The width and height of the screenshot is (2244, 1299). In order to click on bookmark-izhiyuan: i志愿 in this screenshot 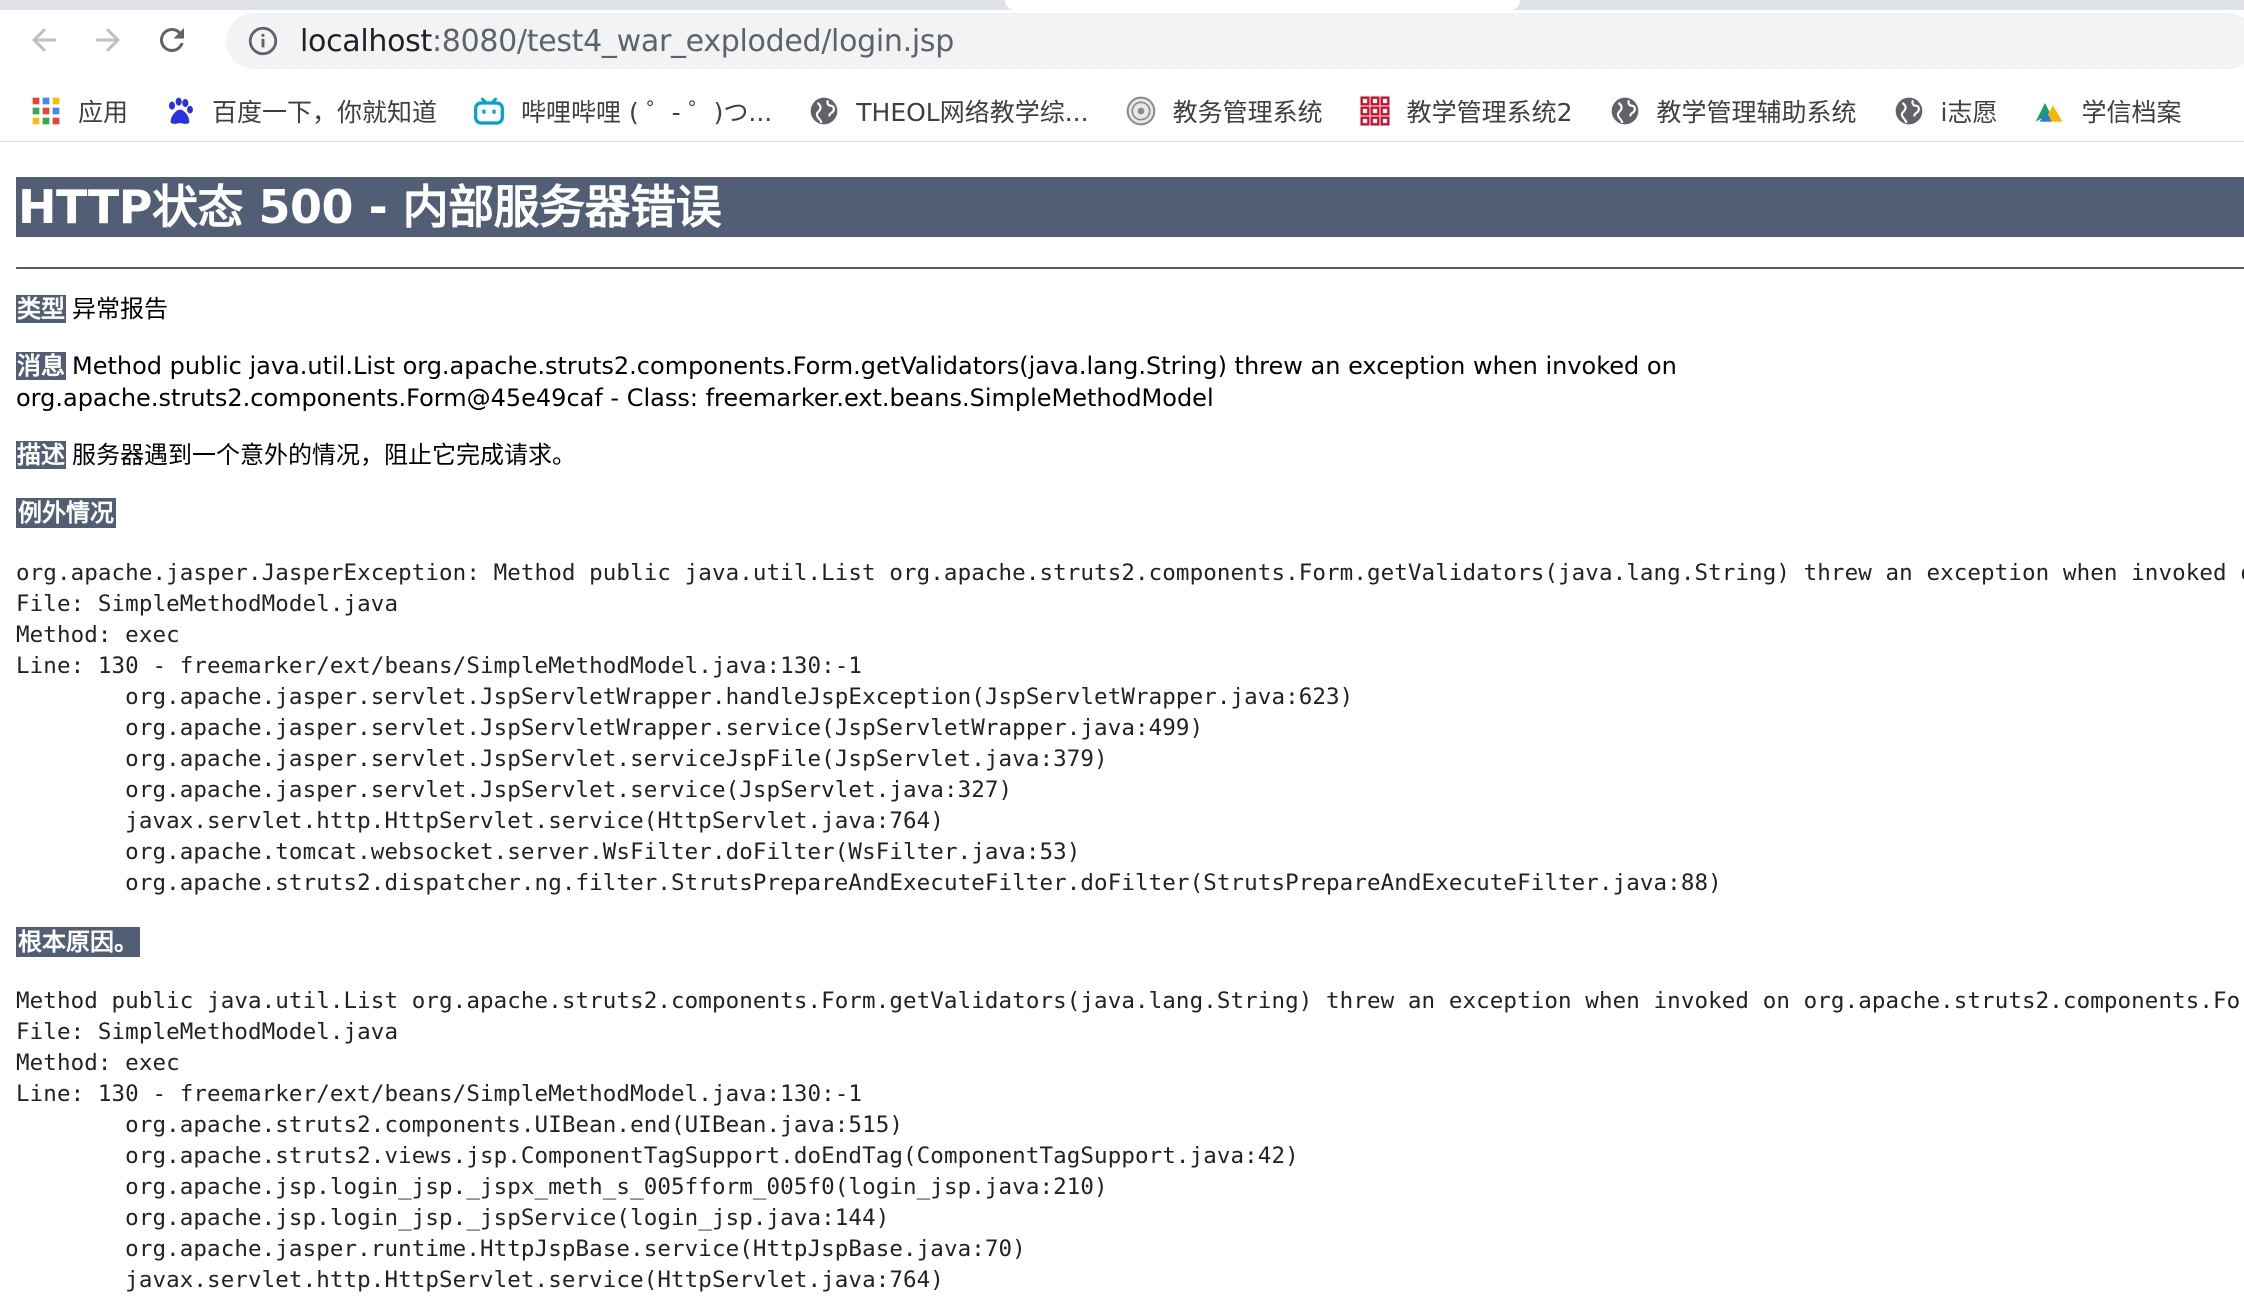, I will do `click(1945, 111)`.